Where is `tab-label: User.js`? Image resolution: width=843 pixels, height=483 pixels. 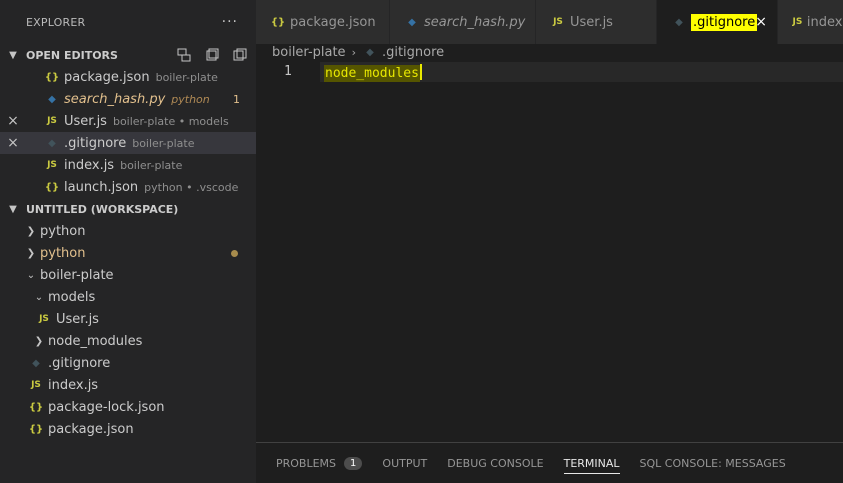
tab-label: User.js is located at coordinates (591, 22).